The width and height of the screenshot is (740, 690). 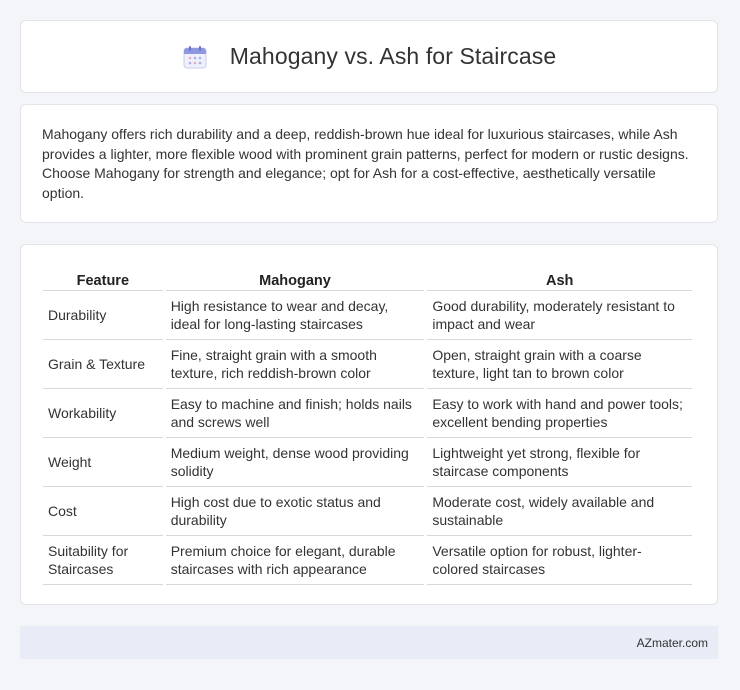 I want to click on feature-cell: Grain & Texture, so click(x=103, y=364).